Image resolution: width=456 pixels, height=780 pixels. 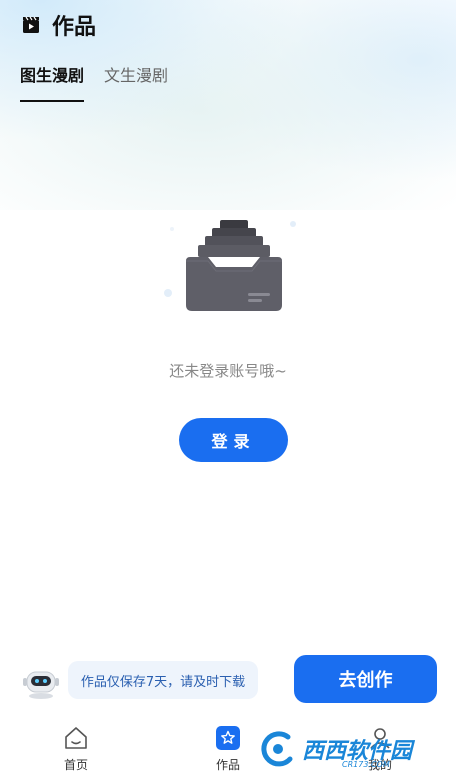 What do you see at coordinates (356, 749) in the screenshot?
I see `watermark: 西西软件园 CR173.COM` at bounding box center [356, 749].